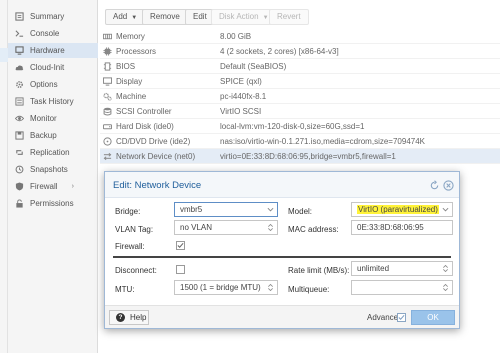 The height and width of the screenshot is (353, 500). What do you see at coordinates (19, 101) in the screenshot?
I see `list-icon` at bounding box center [19, 101].